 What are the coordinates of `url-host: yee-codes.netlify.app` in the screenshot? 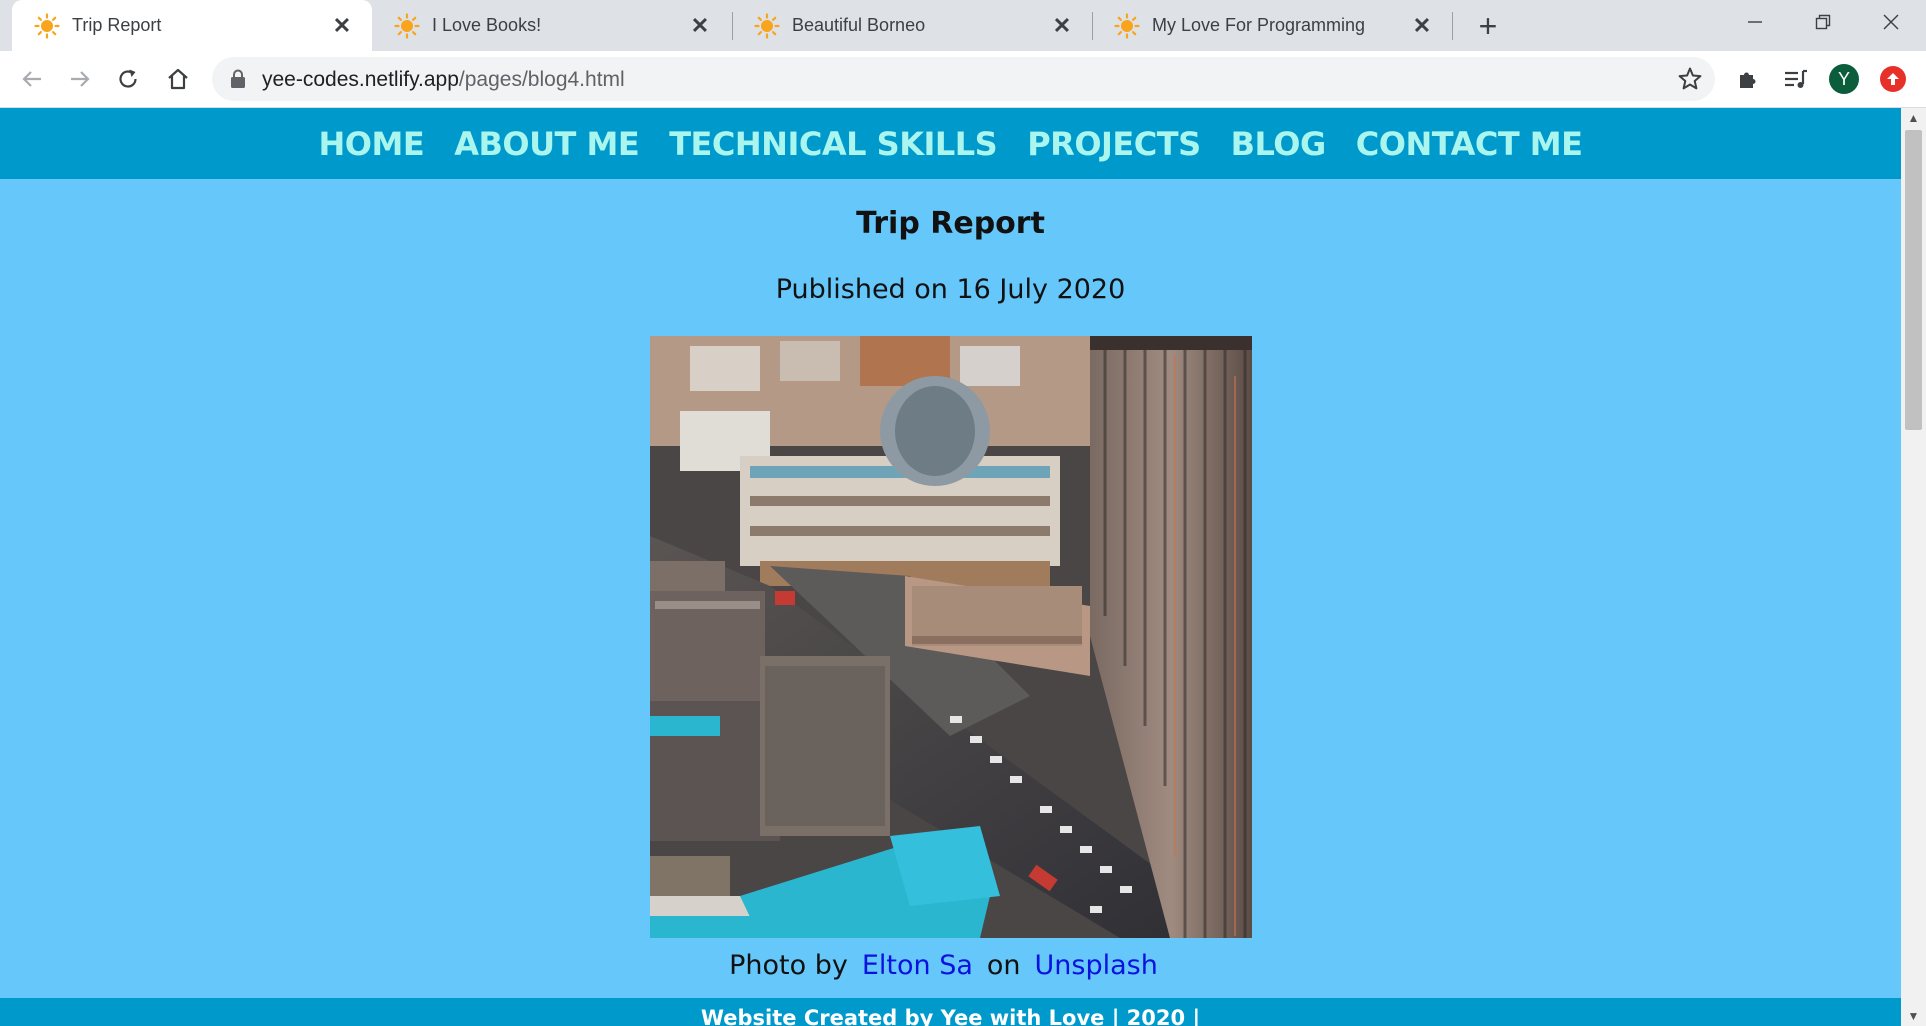 It's located at (360, 79).